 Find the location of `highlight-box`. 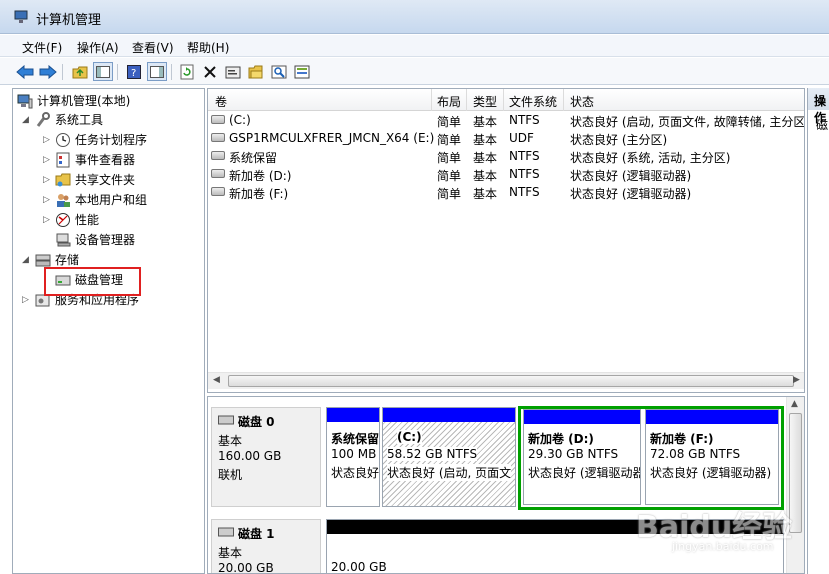

highlight-box is located at coordinates (92, 281).